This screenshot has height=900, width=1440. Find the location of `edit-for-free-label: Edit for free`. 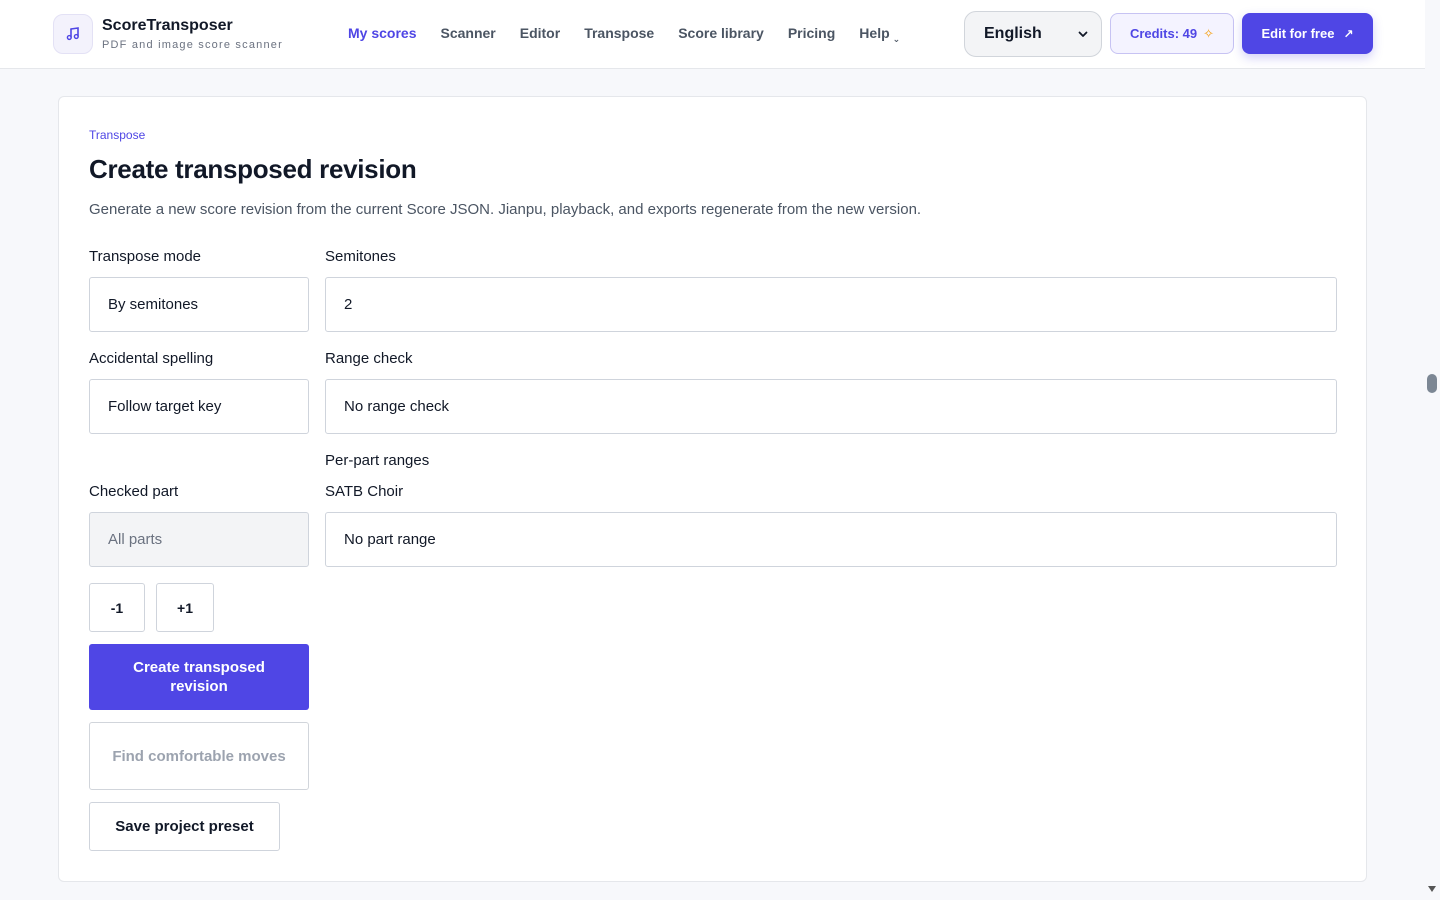

edit-for-free-label: Edit for free is located at coordinates (1298, 33).